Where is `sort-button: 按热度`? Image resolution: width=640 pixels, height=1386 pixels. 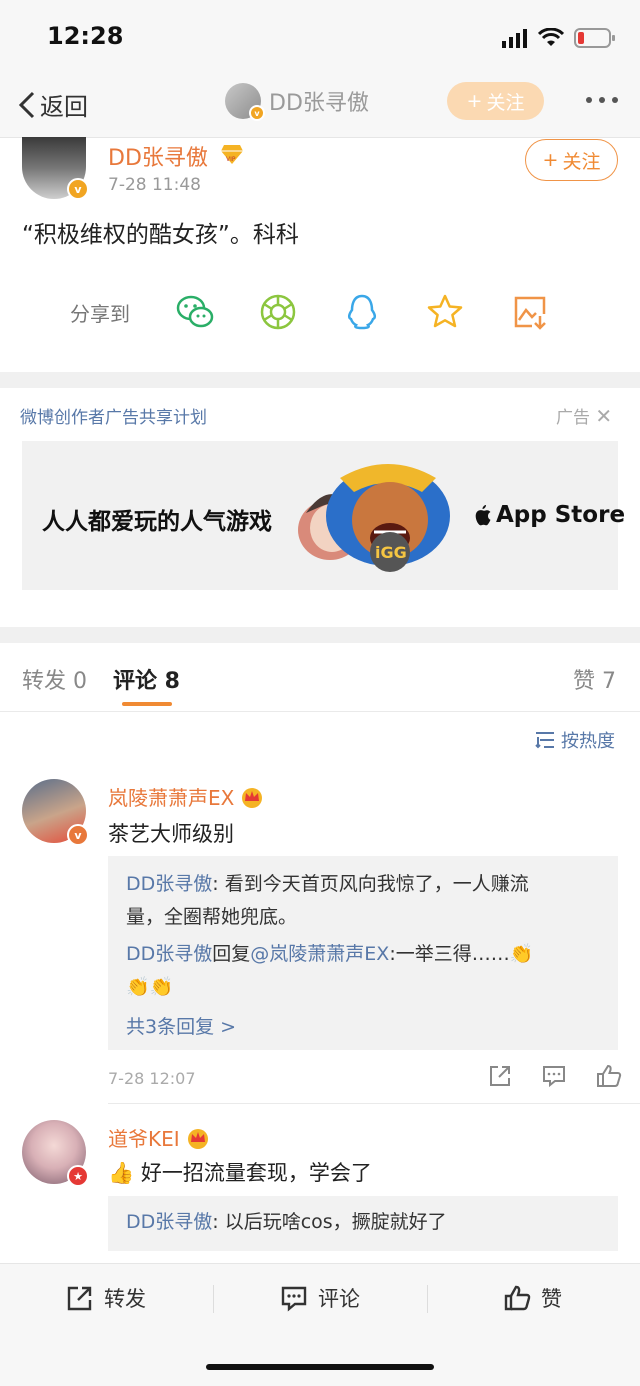 sort-button: 按热度 is located at coordinates (575, 740).